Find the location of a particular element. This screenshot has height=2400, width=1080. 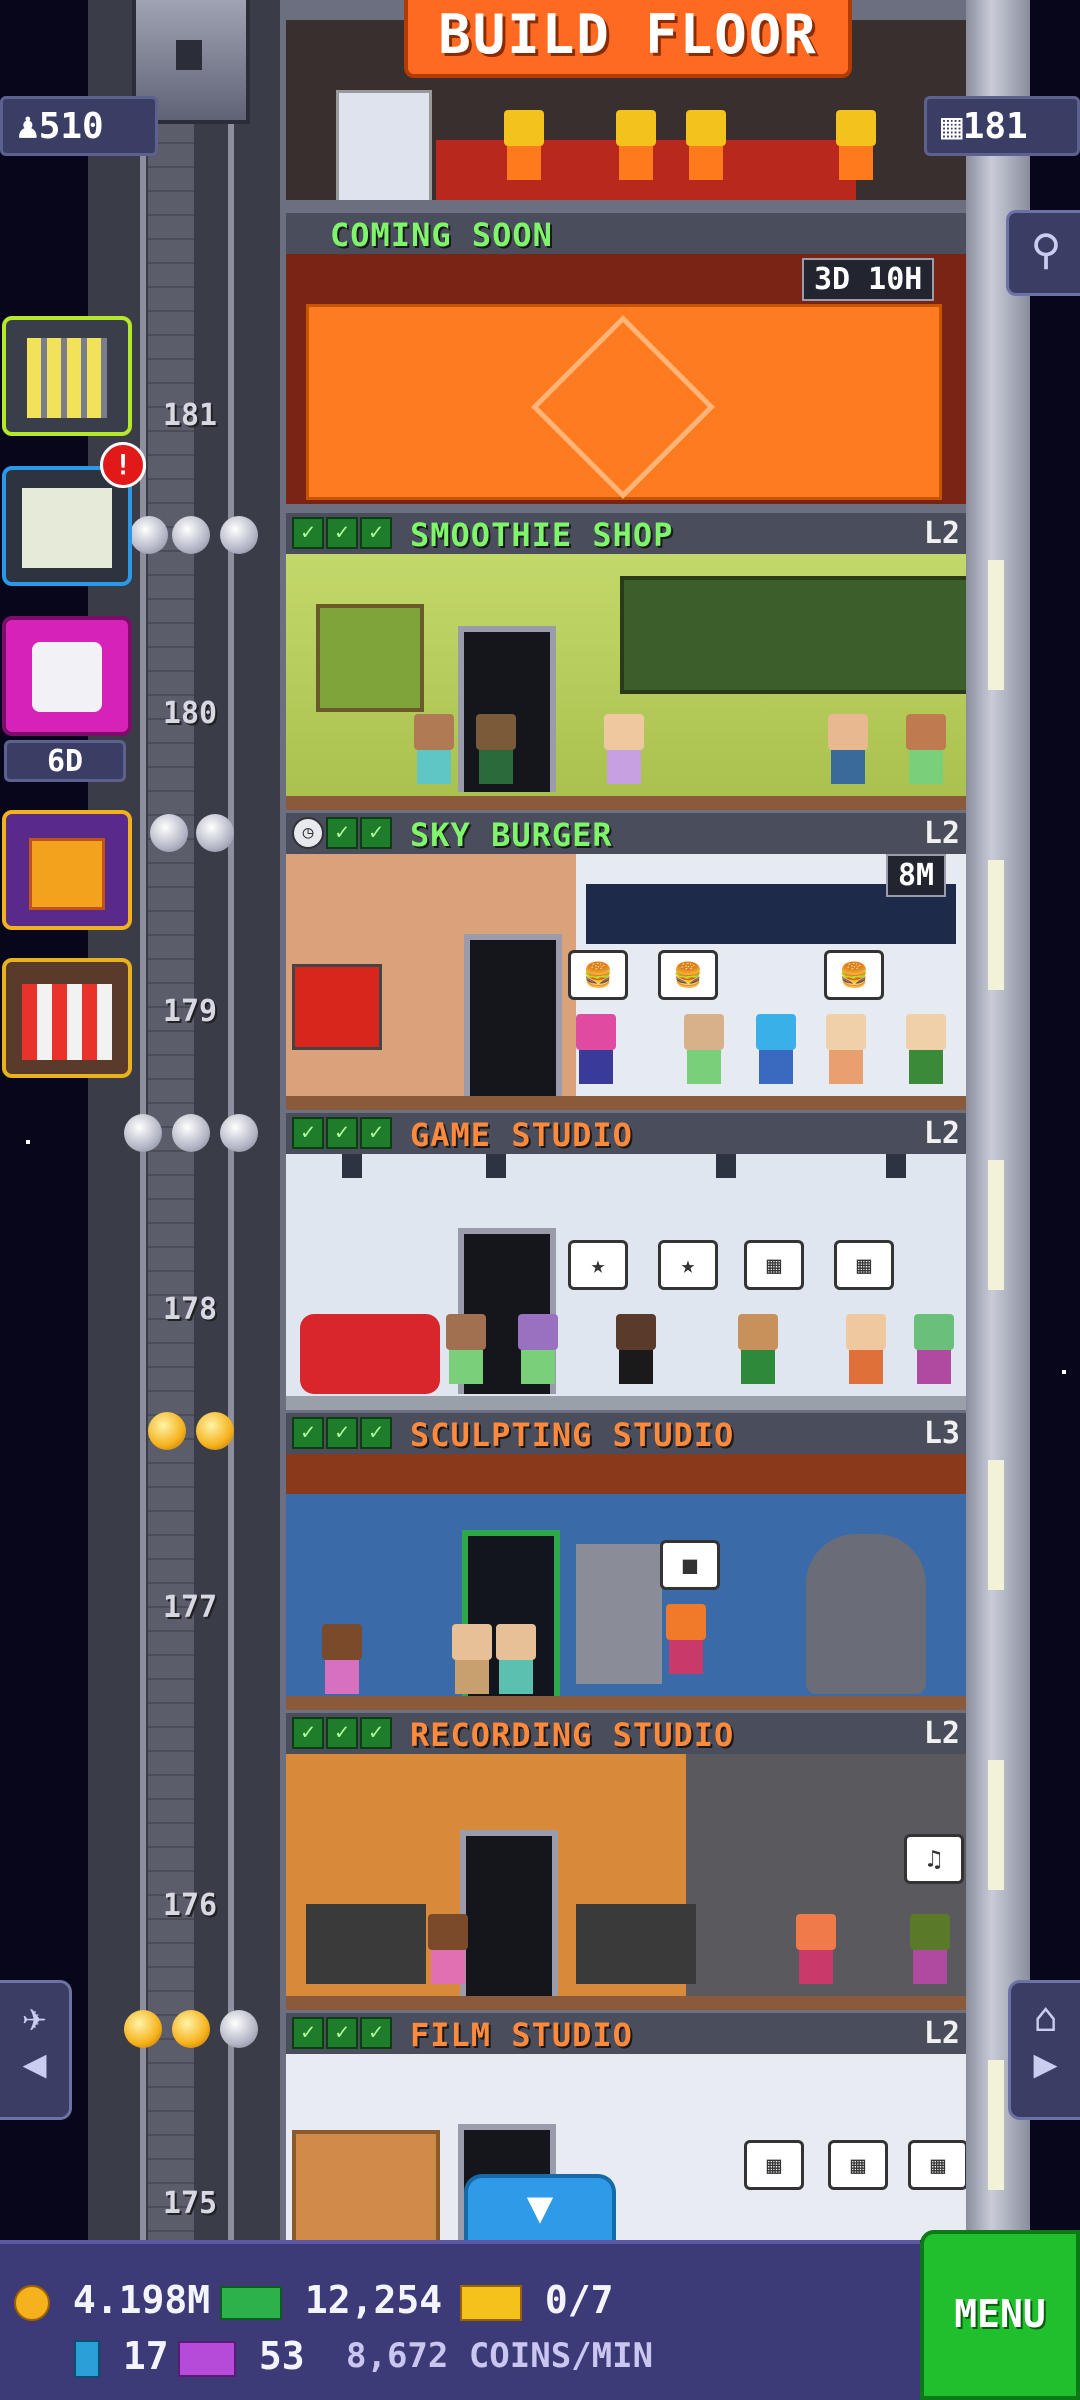

home-nav-button: ⌂ ▶ is located at coordinates (1044, 2050).